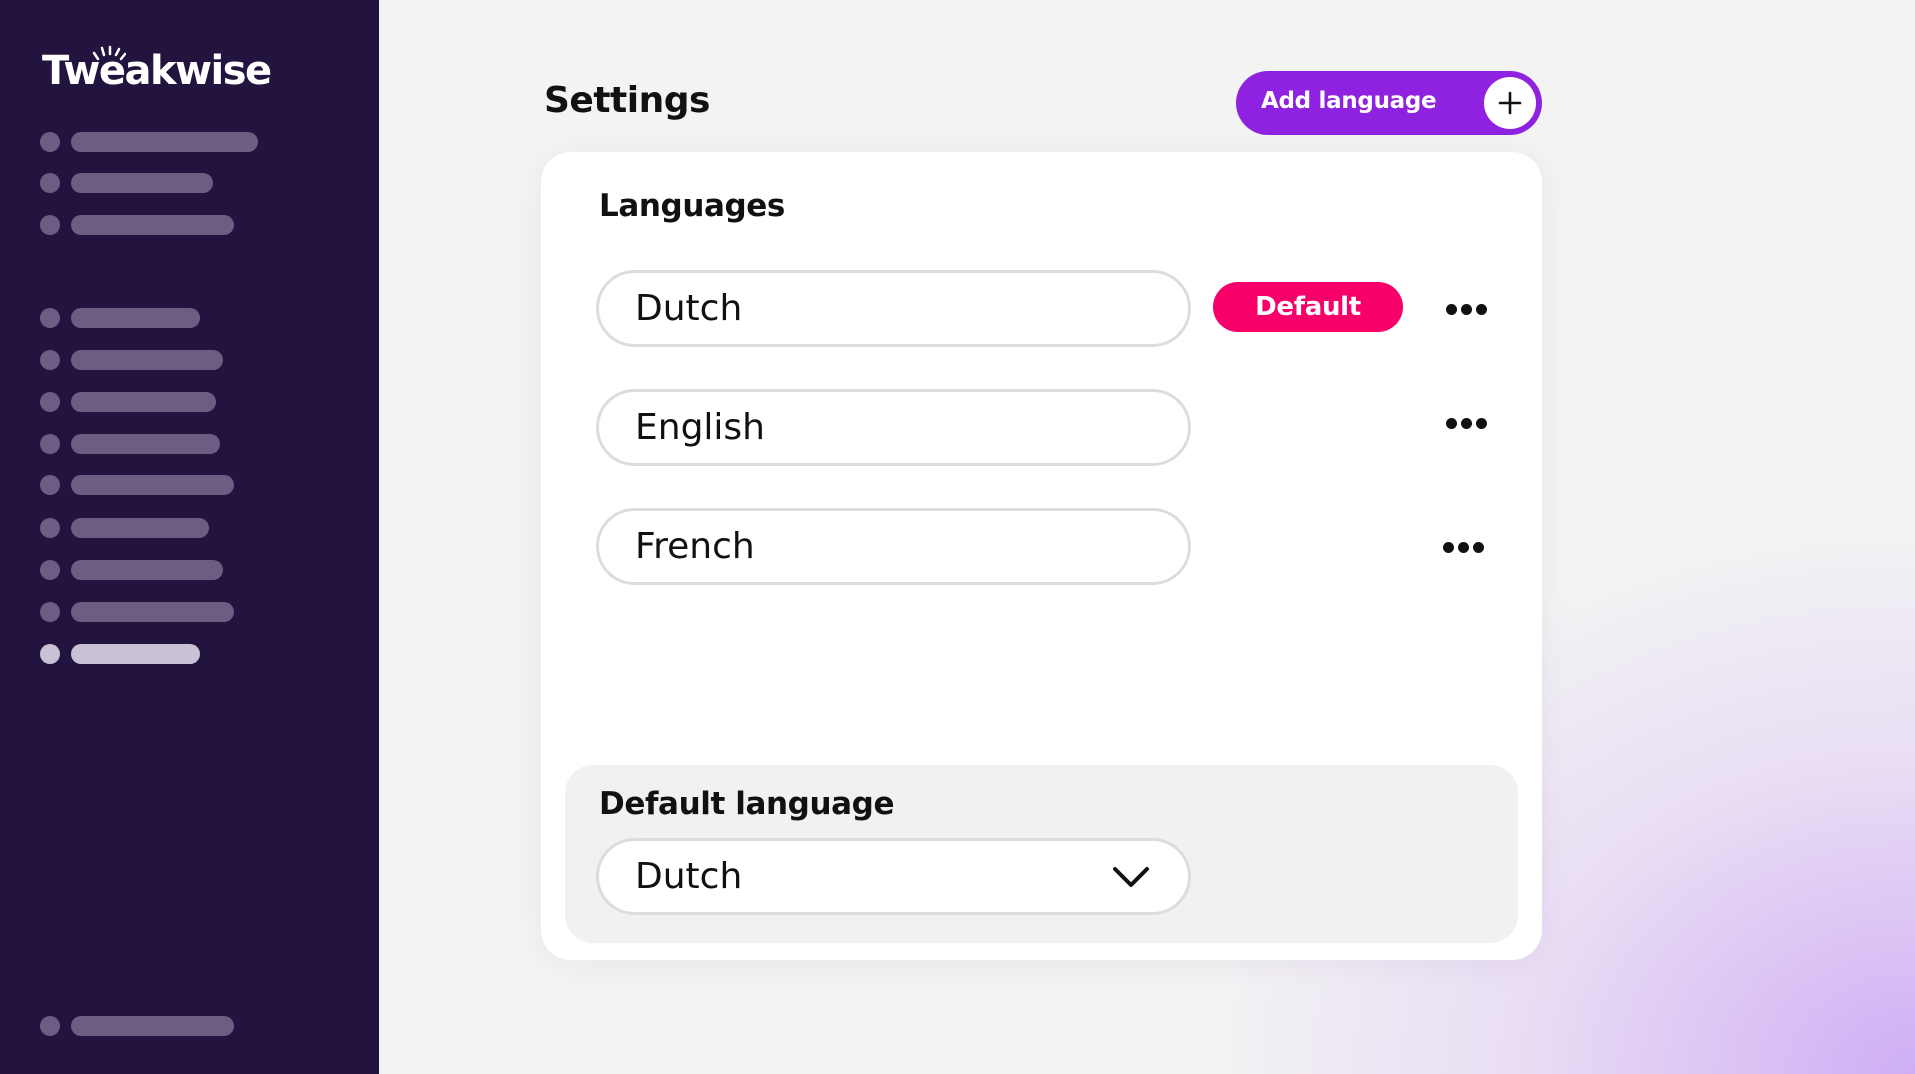  Describe the element at coordinates (689, 308) in the screenshot. I see `language-name: Dutch` at that location.